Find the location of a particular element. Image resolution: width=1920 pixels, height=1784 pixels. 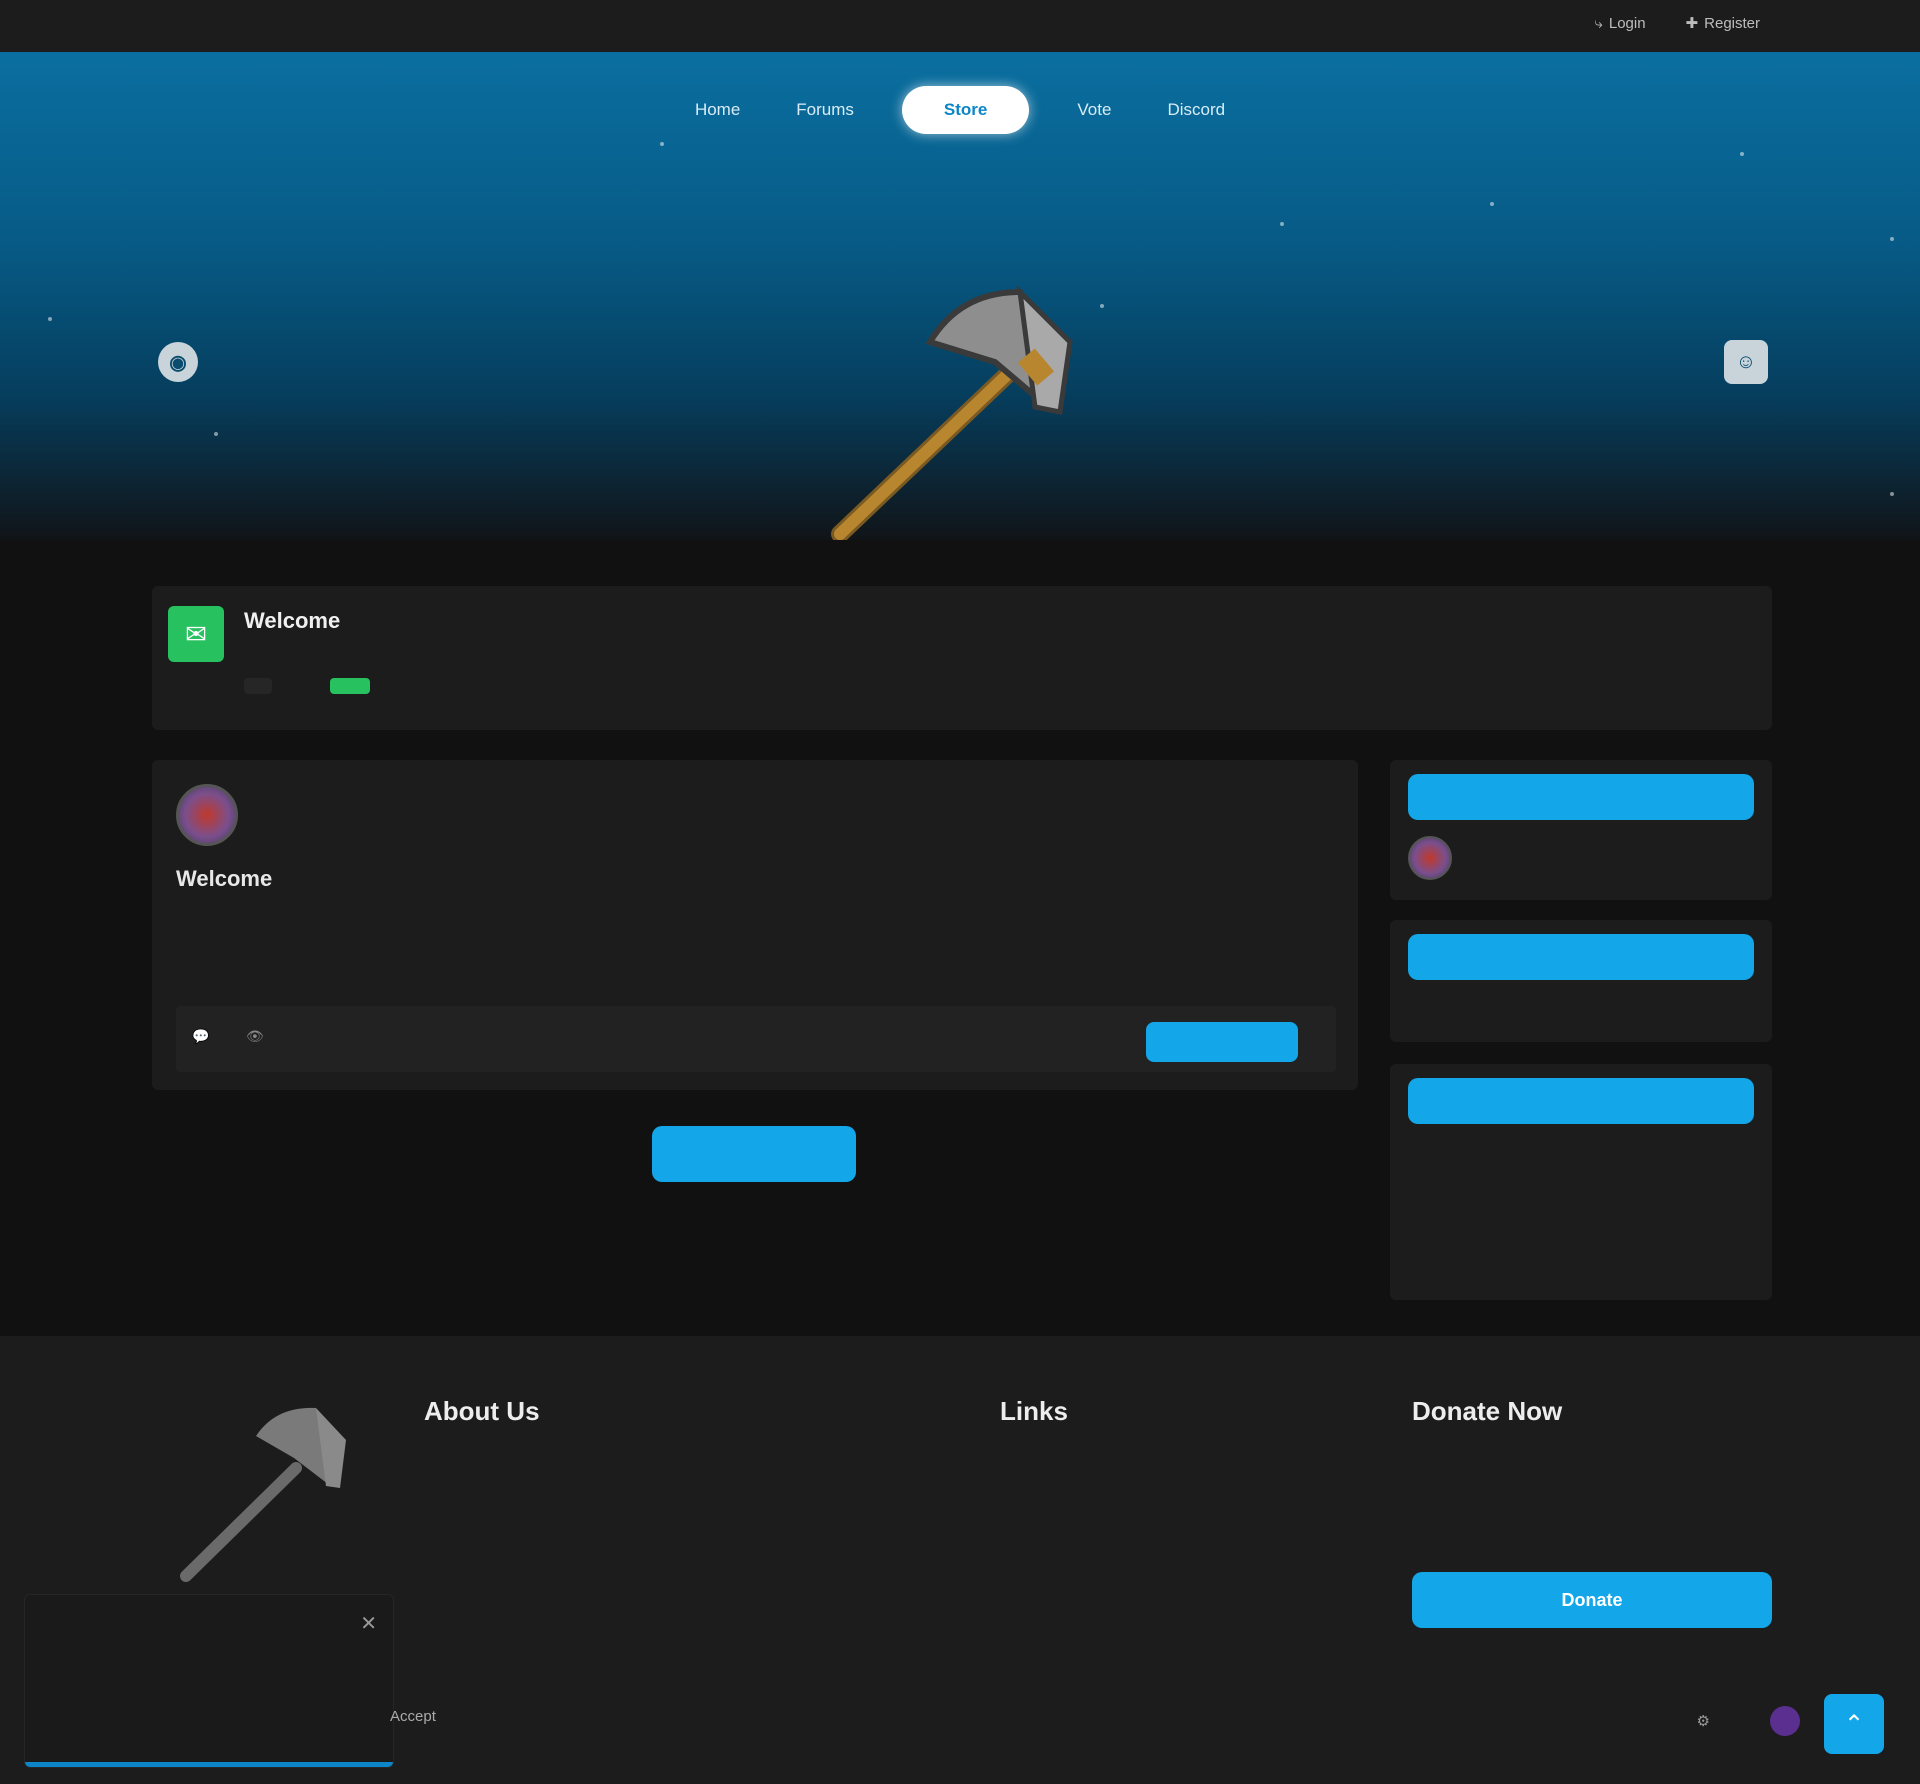

nav-item-discord: Discord is located at coordinates (1196, 110).